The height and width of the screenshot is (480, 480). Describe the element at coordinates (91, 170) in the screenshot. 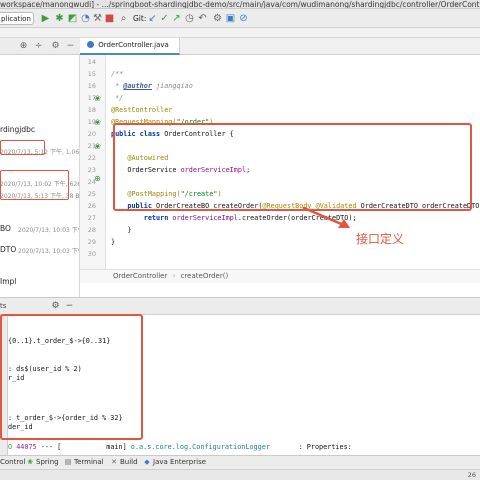

I see `line-number: 23` at that location.